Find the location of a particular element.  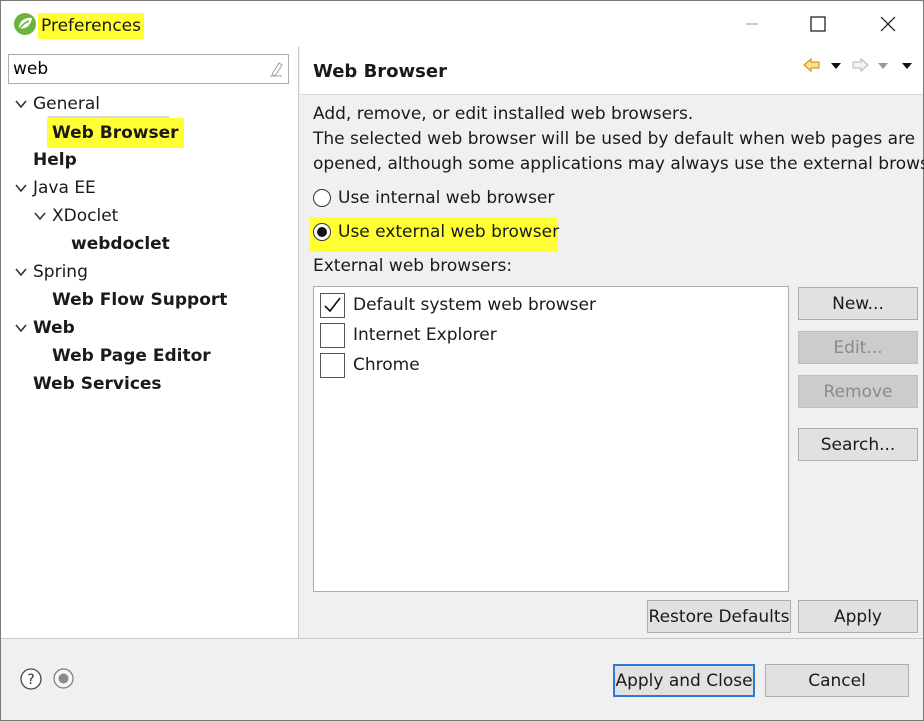

tree-item-webdoclet: webdoclet is located at coordinates (151, 244).